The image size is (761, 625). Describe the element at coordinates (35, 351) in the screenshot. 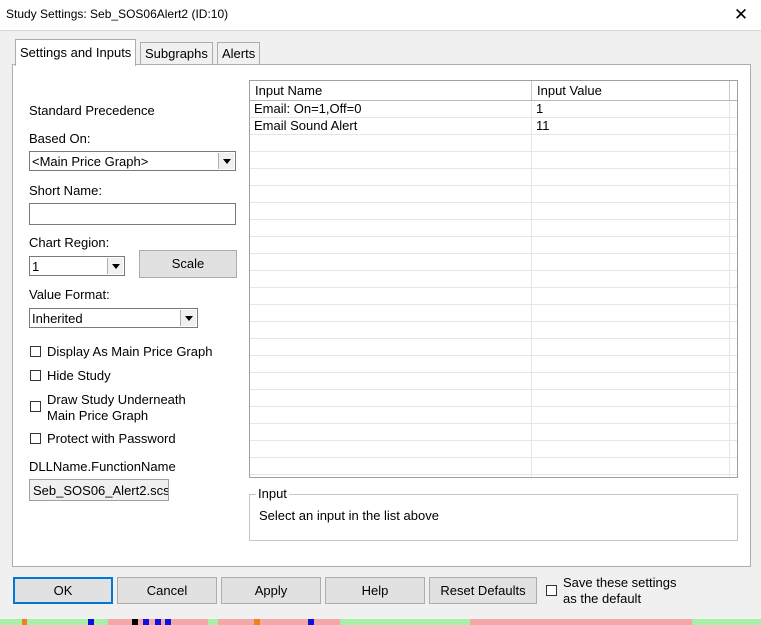

I see `display-as-main-price-graph-checkbox` at that location.